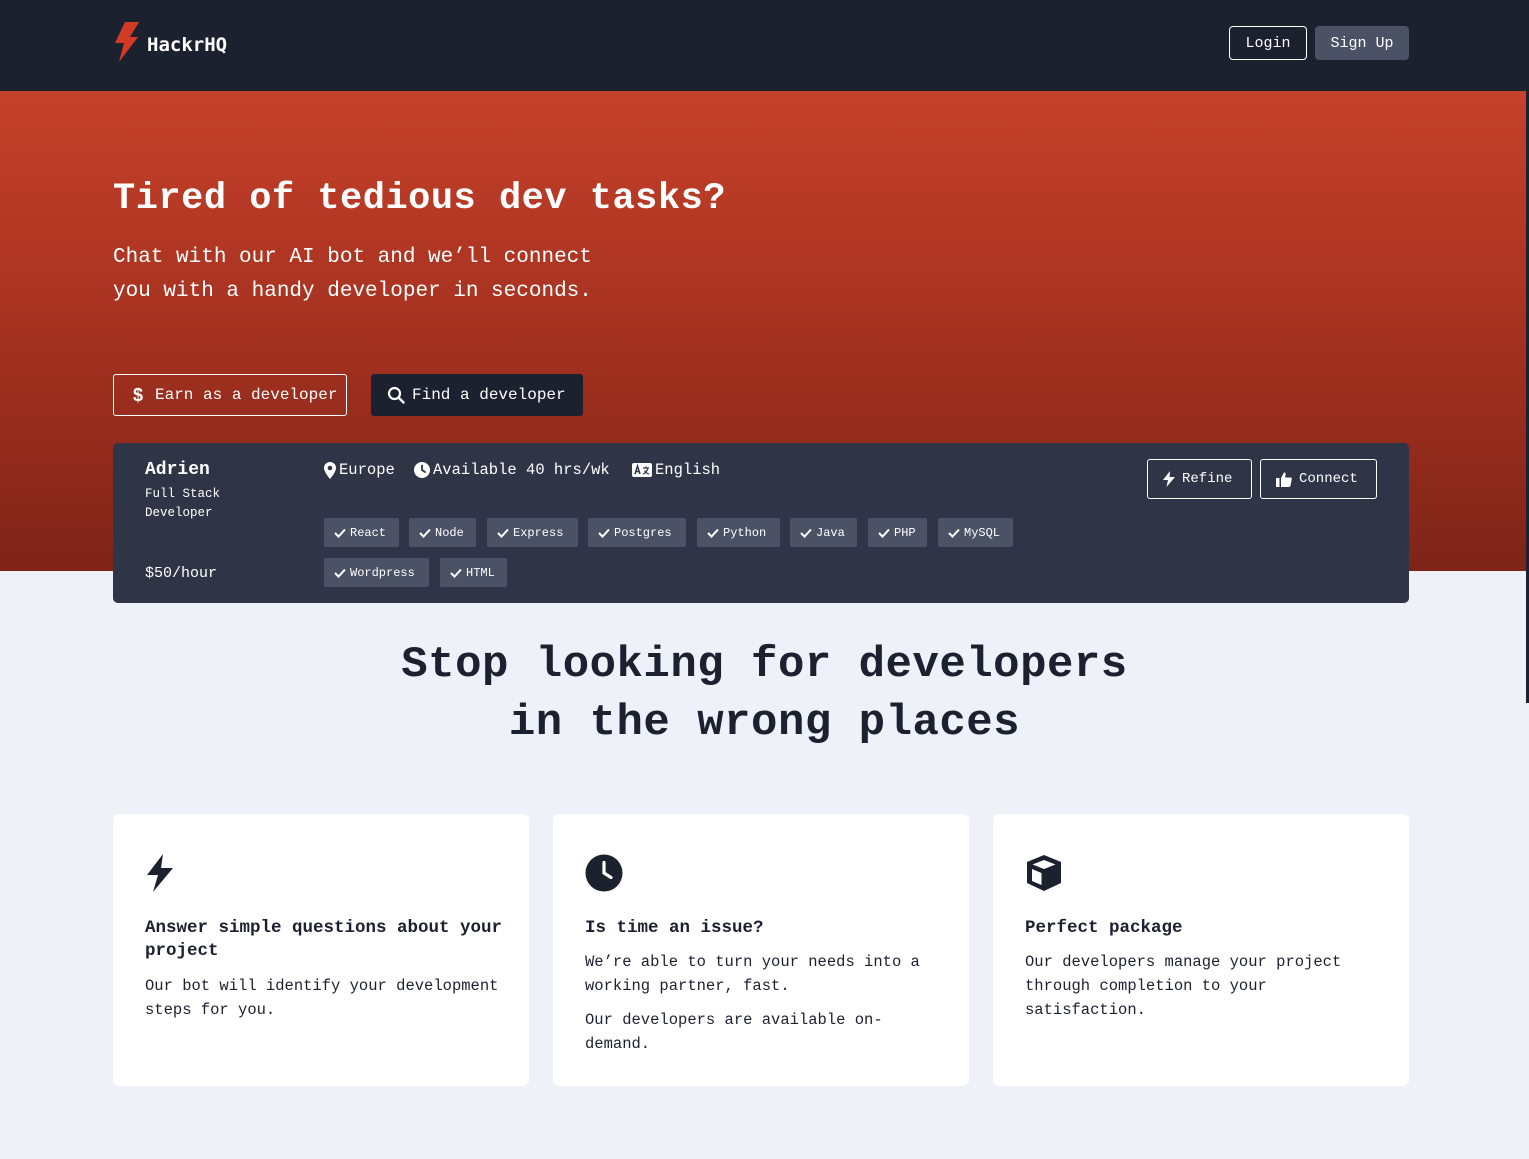 Image resolution: width=1529 pixels, height=1159 pixels. Describe the element at coordinates (982, 532) in the screenshot. I see `skill-label: MySQL` at that location.